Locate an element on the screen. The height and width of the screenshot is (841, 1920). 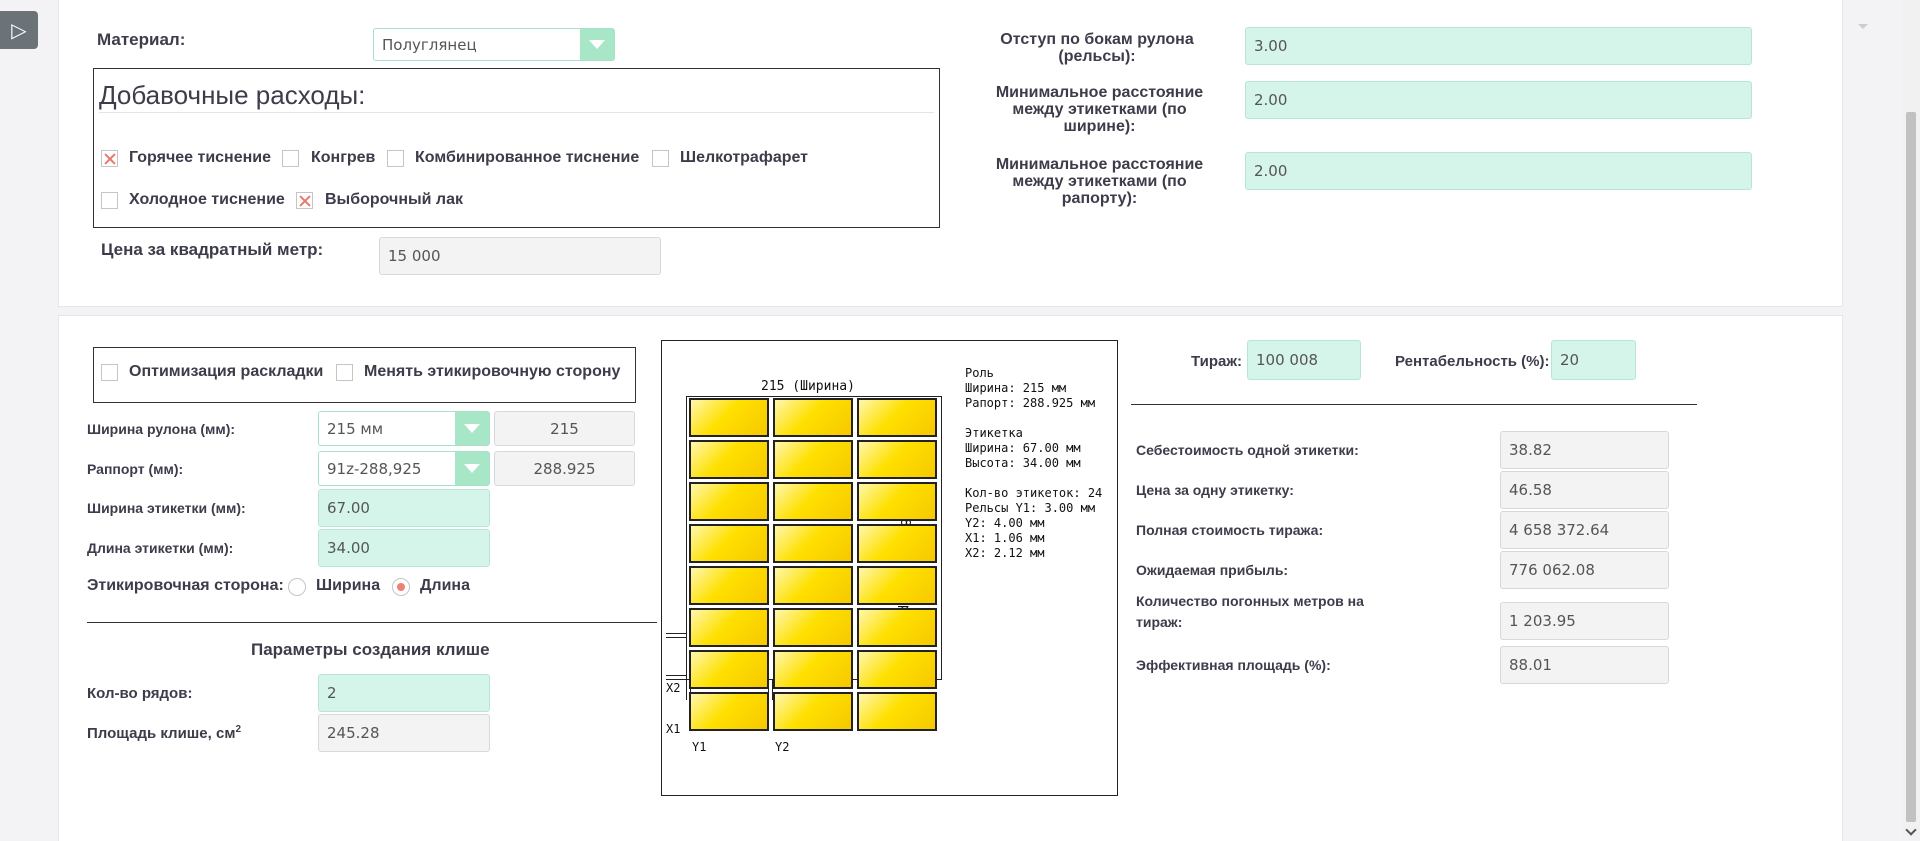
radio-length is located at coordinates (401, 587).